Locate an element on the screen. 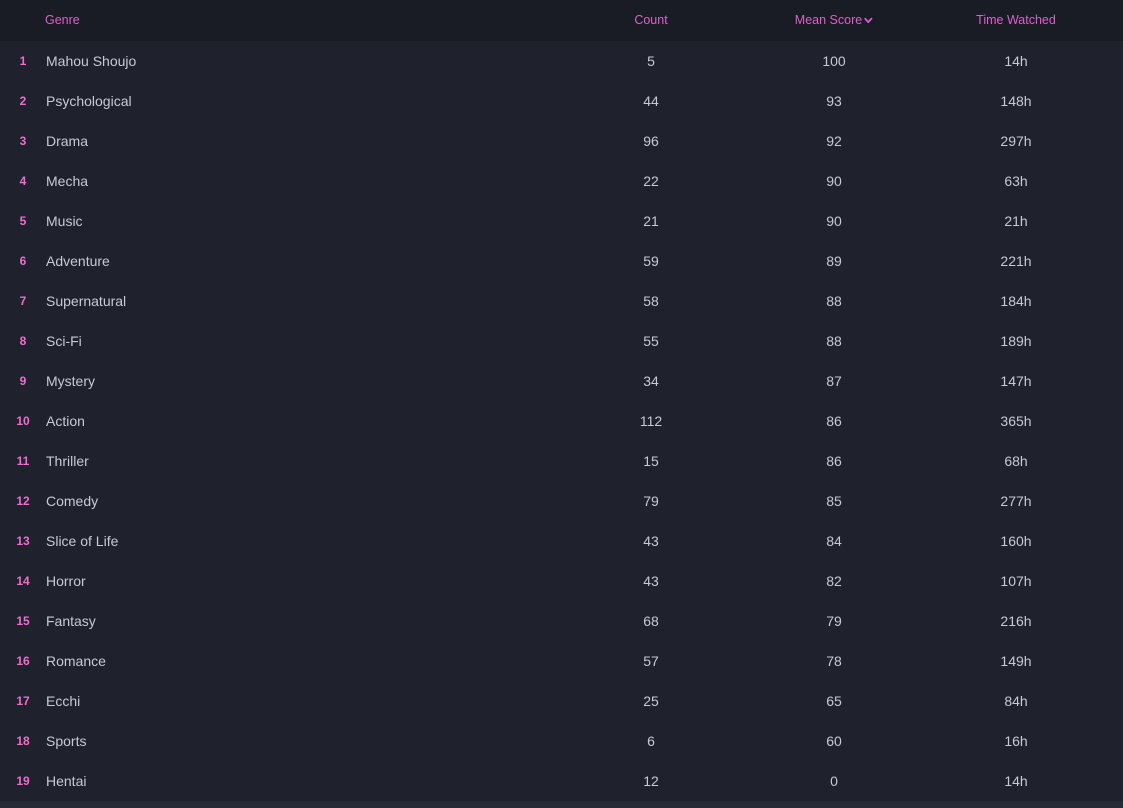  rank-number: 16 is located at coordinates (23, 661).